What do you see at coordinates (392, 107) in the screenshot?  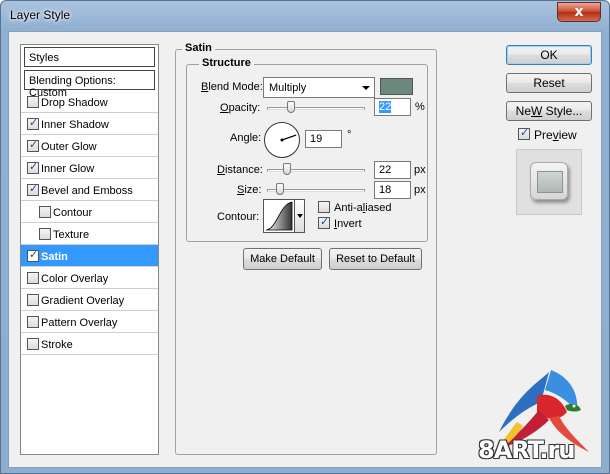 I see `opacity-field: 22` at bounding box center [392, 107].